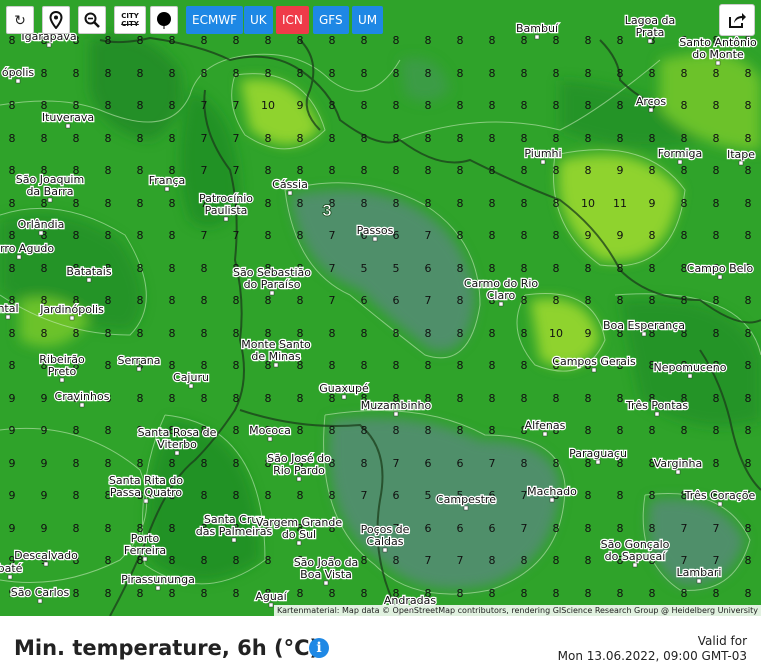  I want to click on city-label: do Sul, so click(299, 534).